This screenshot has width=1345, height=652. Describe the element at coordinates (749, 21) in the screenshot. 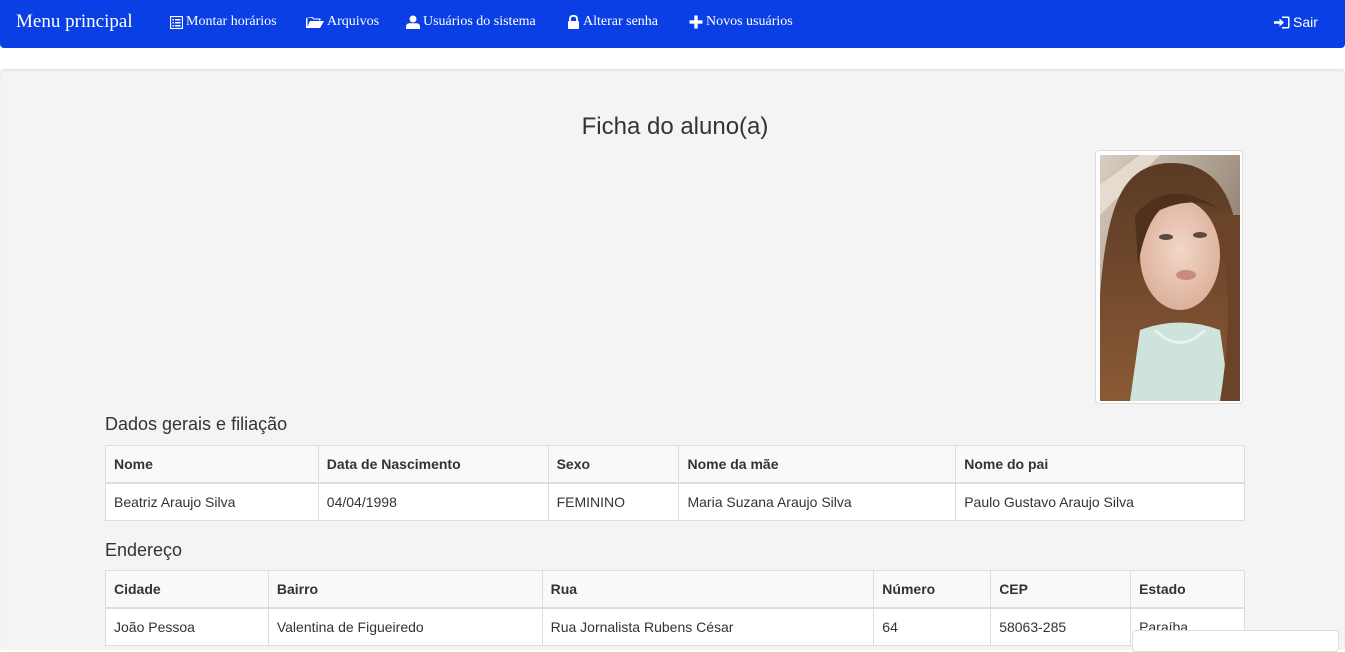

I see `nav-label: Novos usuários` at that location.